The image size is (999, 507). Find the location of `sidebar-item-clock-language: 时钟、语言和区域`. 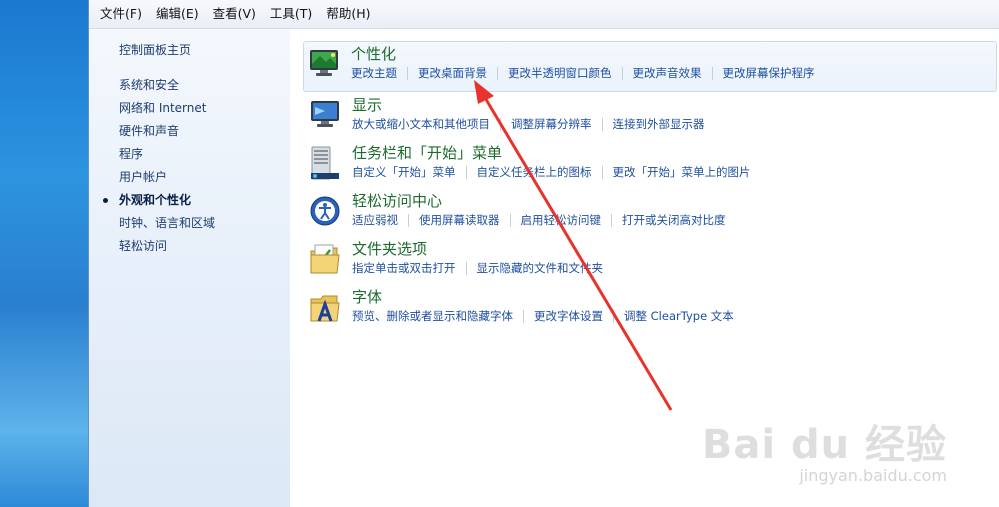

sidebar-item-clock-language: 时钟、语言和区域 is located at coordinates (167, 223).